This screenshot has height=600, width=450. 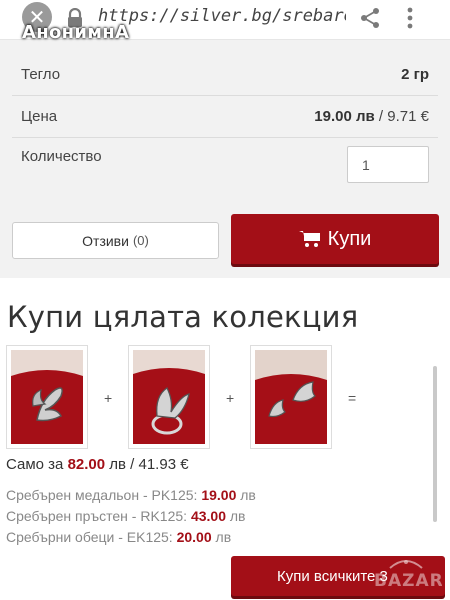 I want to click on bazar-logo-text: BAZAR, so click(x=408, y=581).